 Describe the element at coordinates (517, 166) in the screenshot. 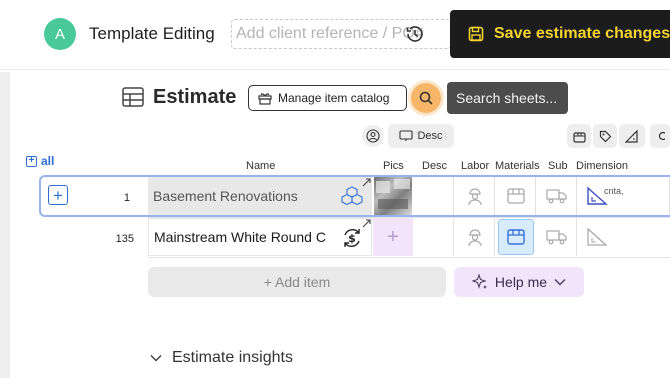

I see `column-header-materials: Materials` at that location.